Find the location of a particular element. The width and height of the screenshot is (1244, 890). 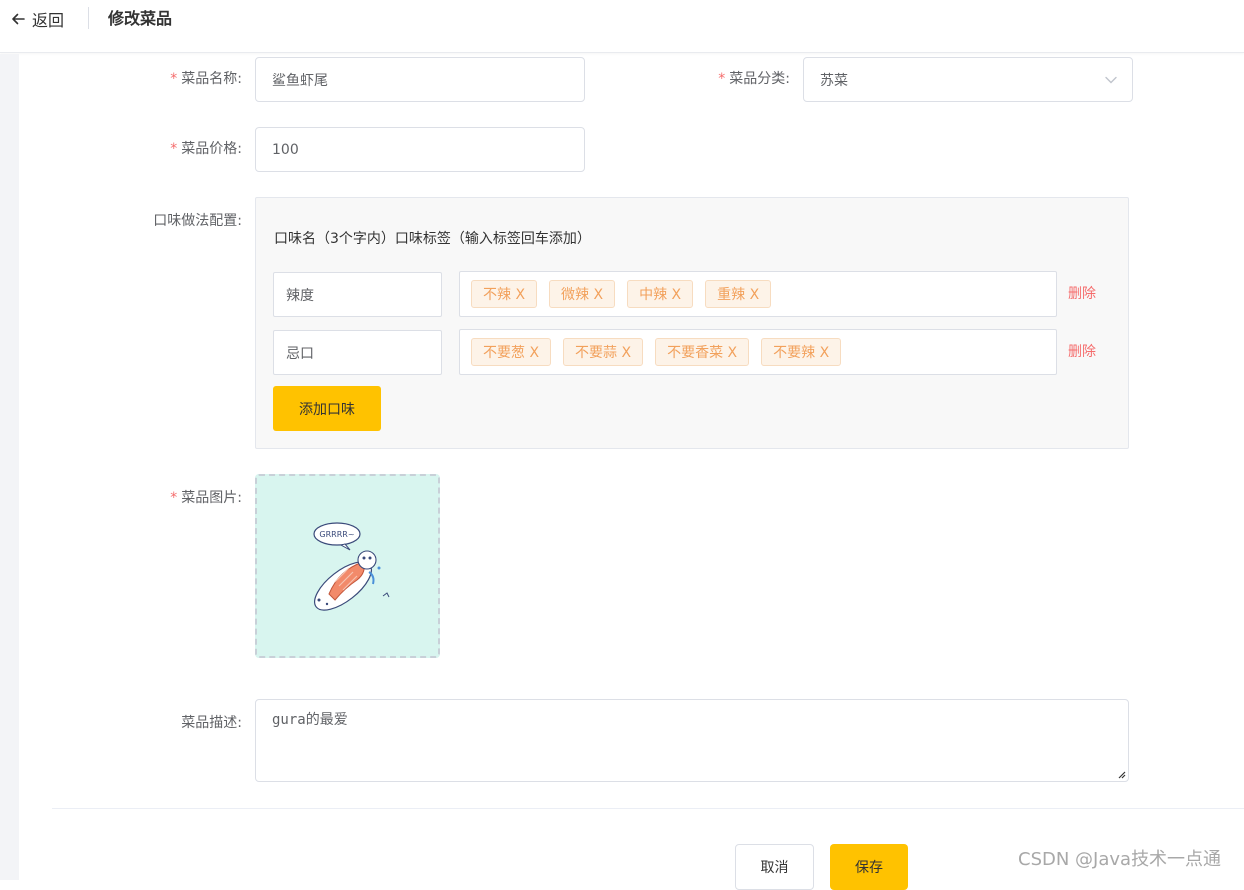

image-upload: GRRRR~ is located at coordinates (347, 566).